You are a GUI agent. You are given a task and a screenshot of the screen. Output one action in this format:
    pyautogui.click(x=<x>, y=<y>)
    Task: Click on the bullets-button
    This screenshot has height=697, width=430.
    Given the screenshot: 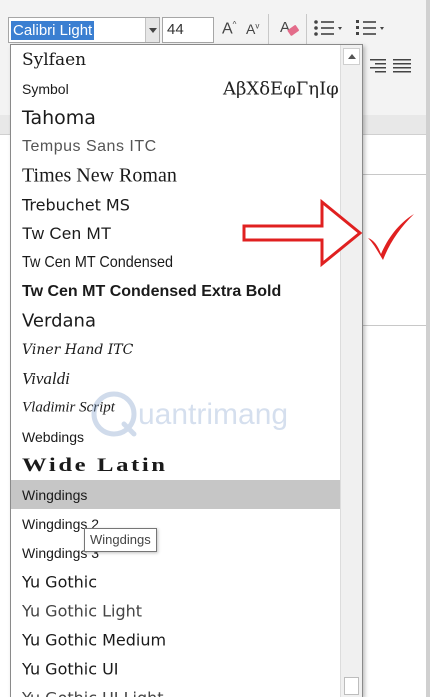 What is the action you would take?
    pyautogui.click(x=329, y=29)
    